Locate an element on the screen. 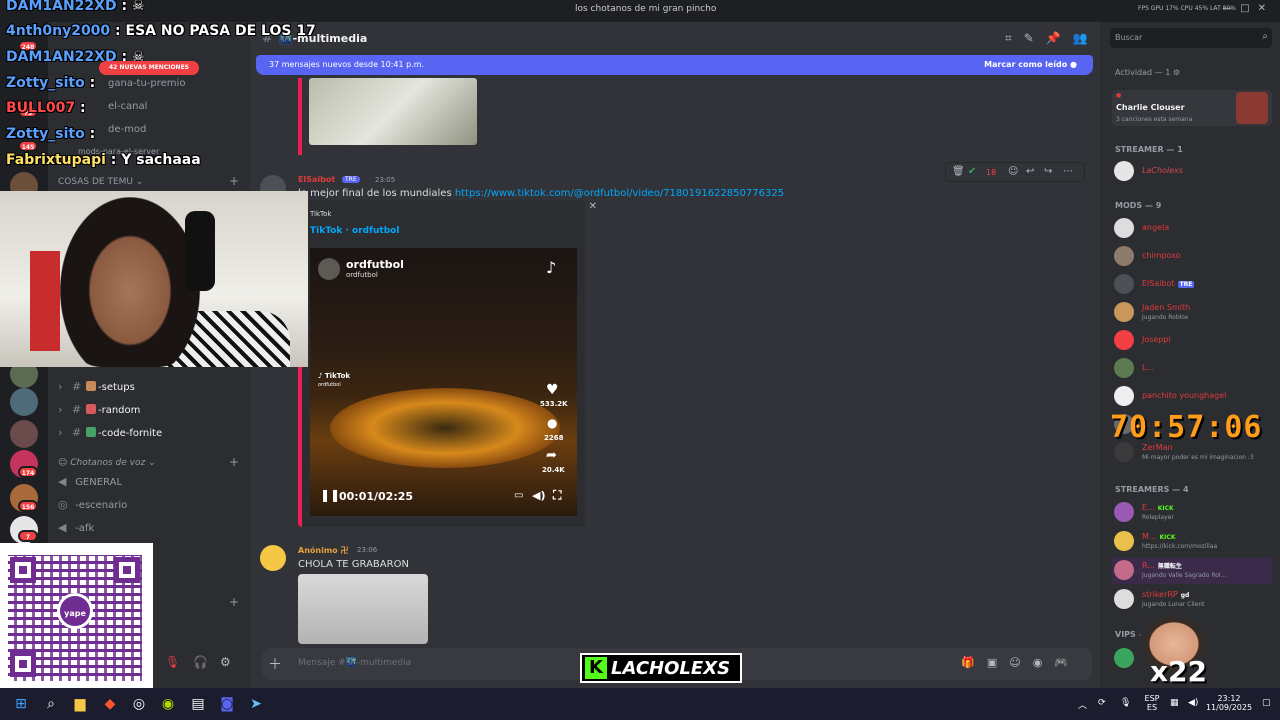 This screenshot has width=1280, height=720. check-icon: ✔ is located at coordinates (972, 171).